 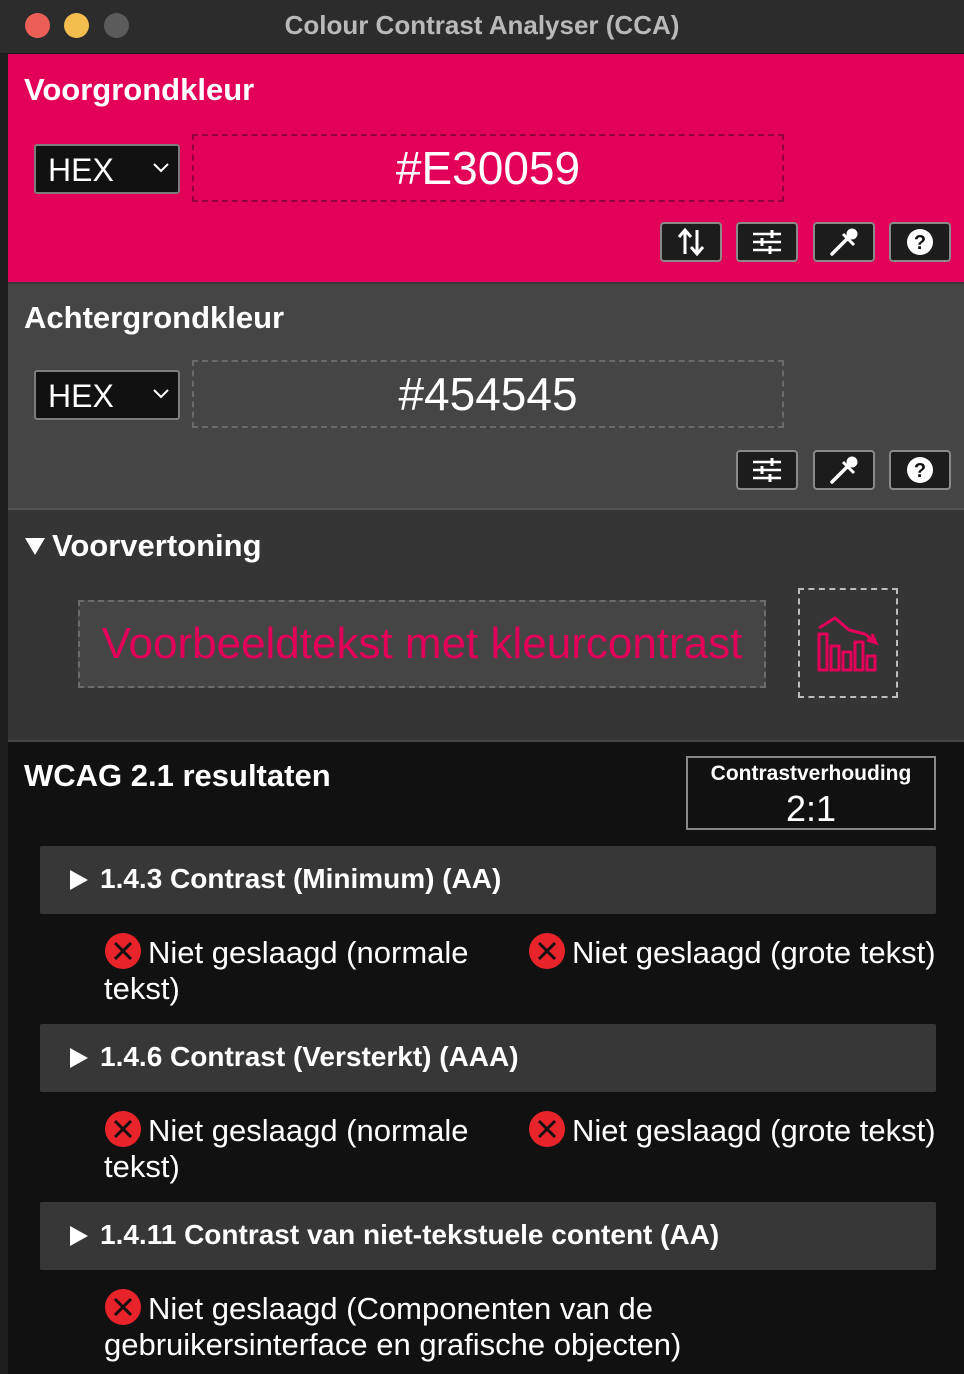 I want to click on foreground-hex-input: #E30059, so click(x=488, y=168).